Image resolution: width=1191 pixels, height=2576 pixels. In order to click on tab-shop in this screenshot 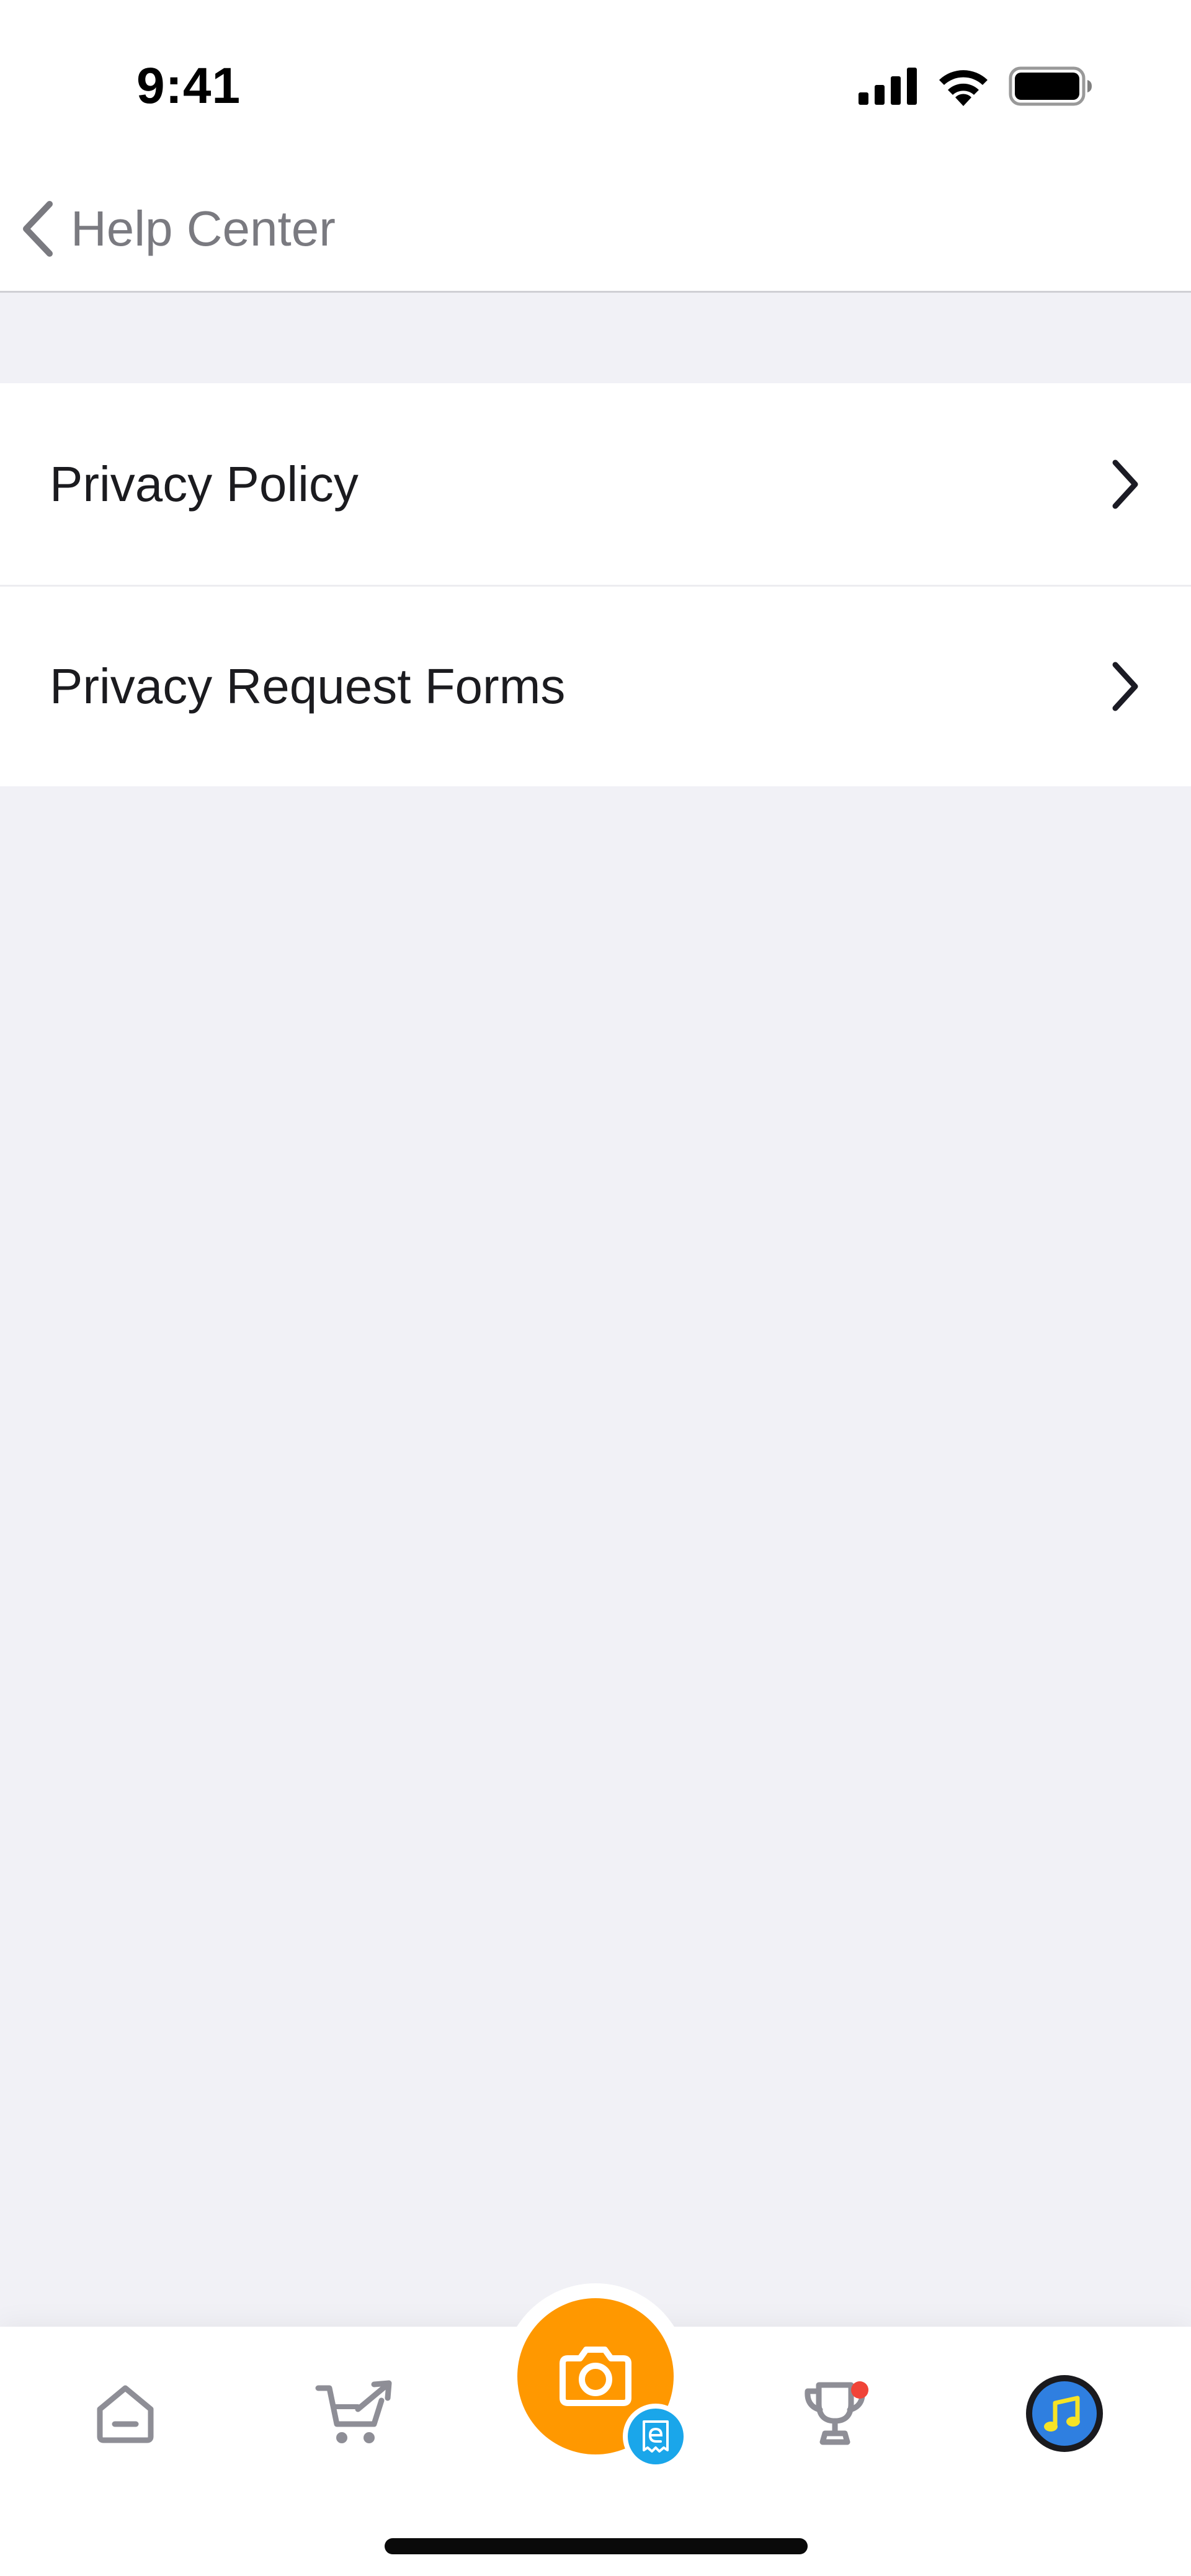, I will do `click(355, 2413)`.